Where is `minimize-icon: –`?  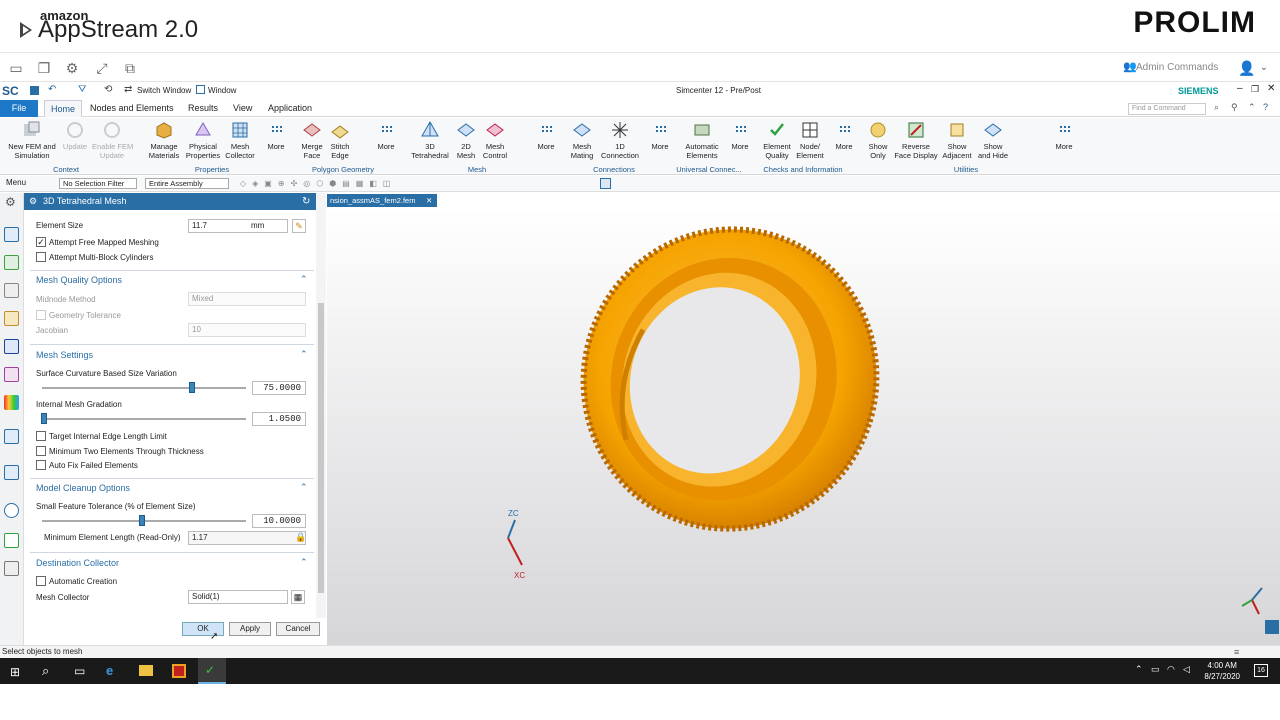
minimize-icon: – is located at coordinates (1240, 88).